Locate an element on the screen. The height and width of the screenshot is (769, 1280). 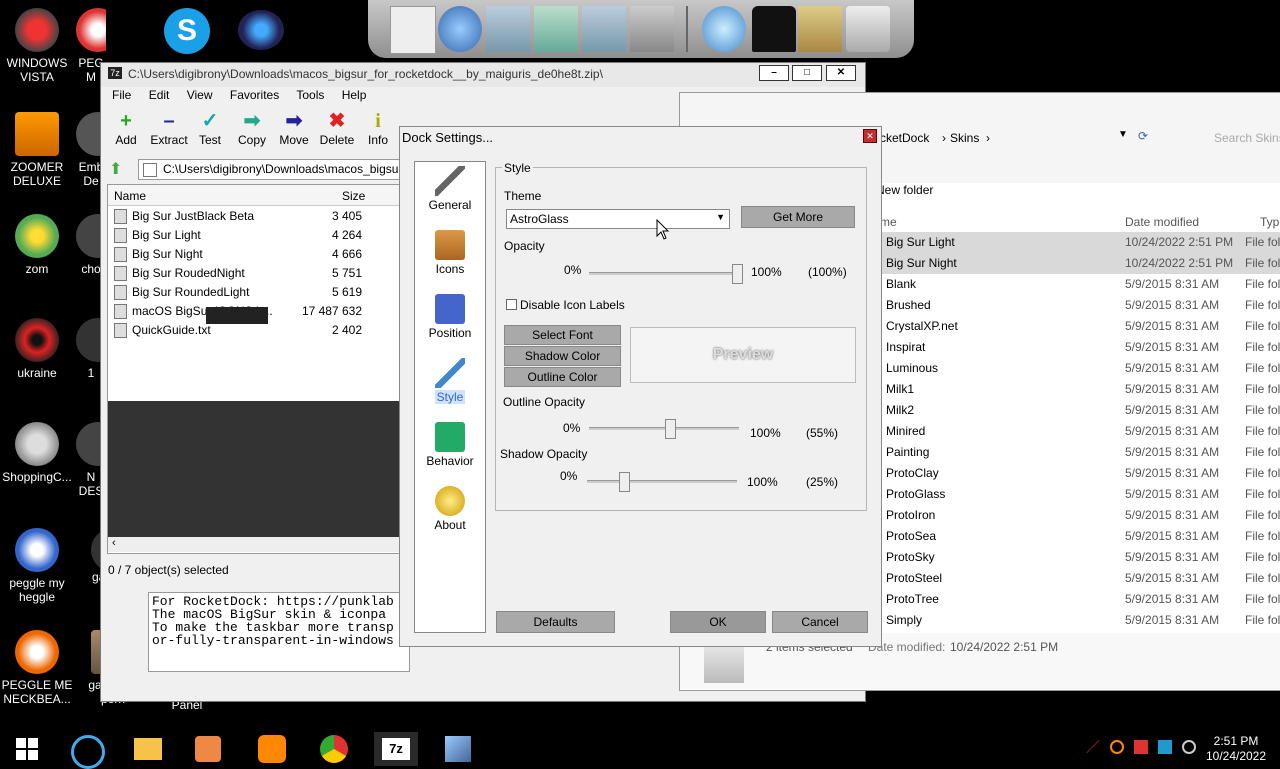
clock: 2:51 PM 10/24/2022 is located at coordinates (1236, 749).